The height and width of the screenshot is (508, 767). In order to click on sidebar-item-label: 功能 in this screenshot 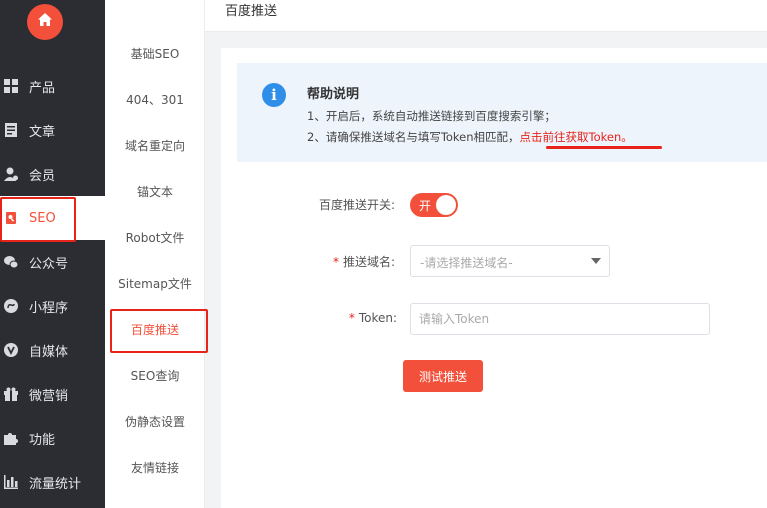, I will do `click(42, 440)`.